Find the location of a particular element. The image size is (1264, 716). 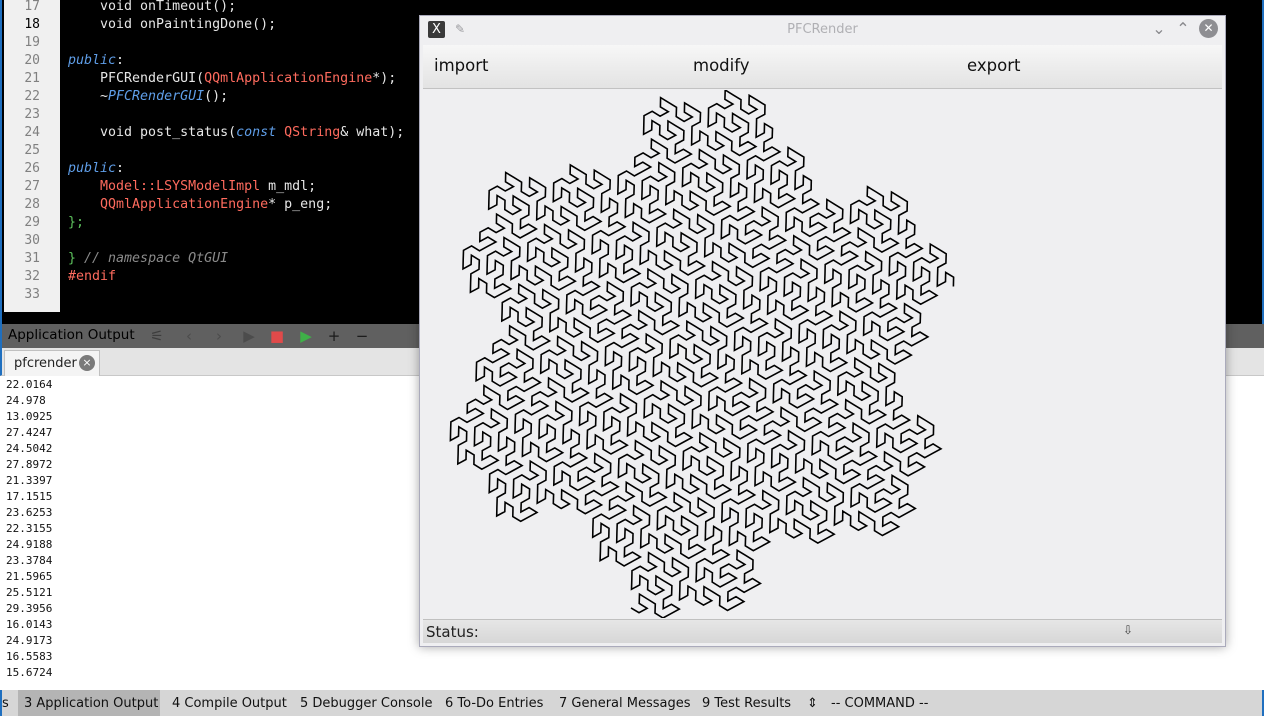

line-number: 20 is located at coordinates (32, 60).